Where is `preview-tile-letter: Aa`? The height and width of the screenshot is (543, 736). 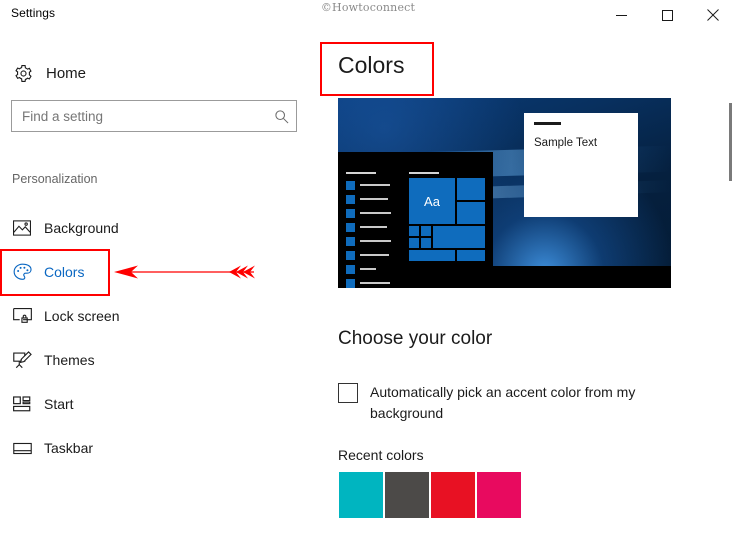 preview-tile-letter: Aa is located at coordinates (432, 201).